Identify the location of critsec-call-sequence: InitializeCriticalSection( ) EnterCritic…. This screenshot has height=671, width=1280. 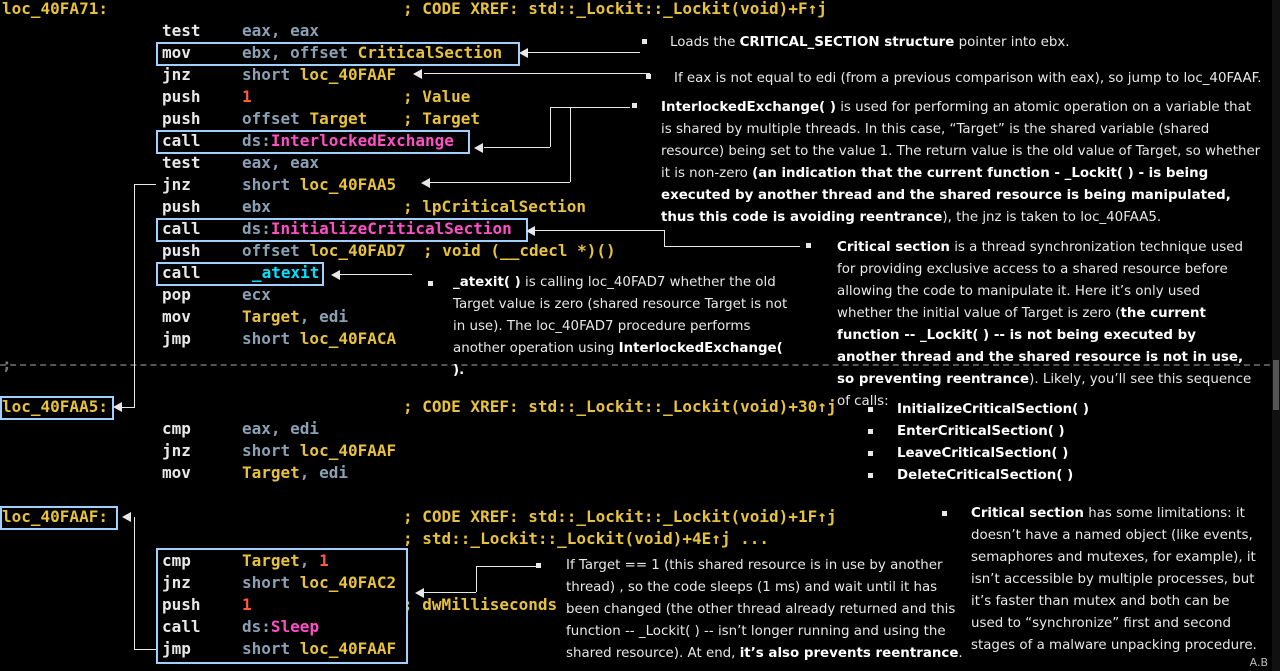
(993, 443).